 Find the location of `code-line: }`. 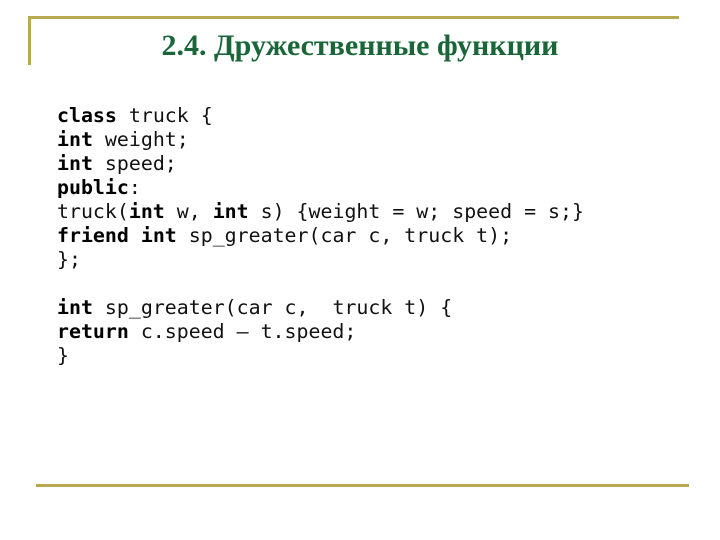

code-line: } is located at coordinates (320, 356).